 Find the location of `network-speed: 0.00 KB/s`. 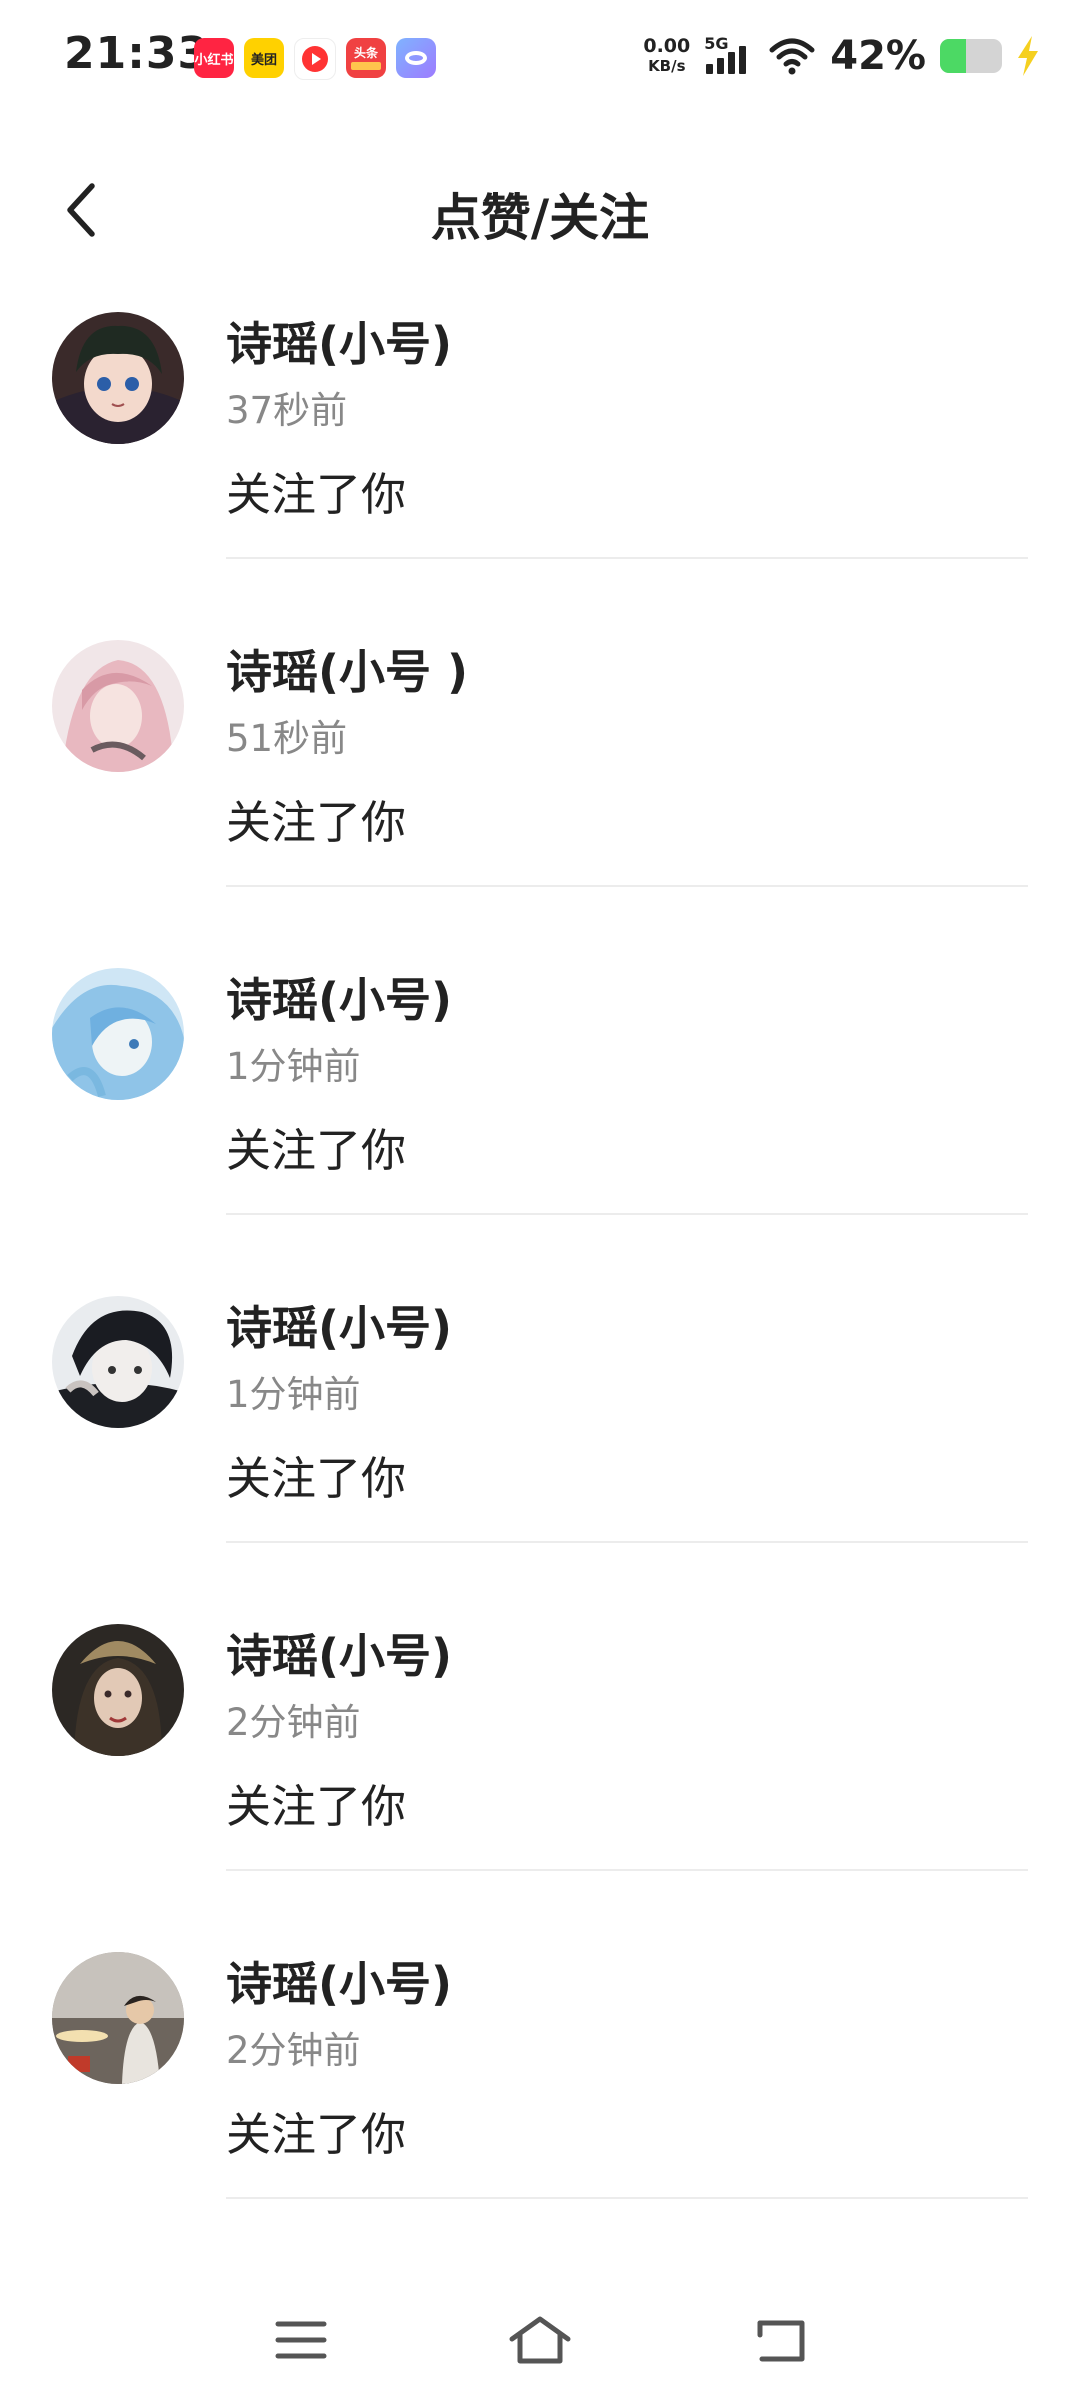

network-speed: 0.00 KB/s is located at coordinates (666, 56).